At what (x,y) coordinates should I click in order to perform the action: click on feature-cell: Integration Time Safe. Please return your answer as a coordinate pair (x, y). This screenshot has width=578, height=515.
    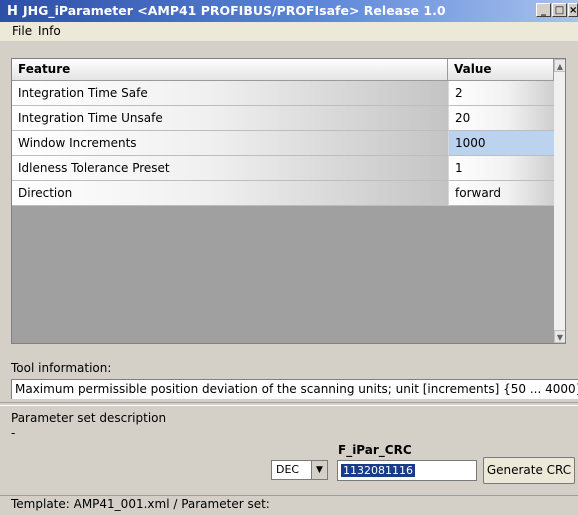
    Looking at the image, I should click on (230, 93).